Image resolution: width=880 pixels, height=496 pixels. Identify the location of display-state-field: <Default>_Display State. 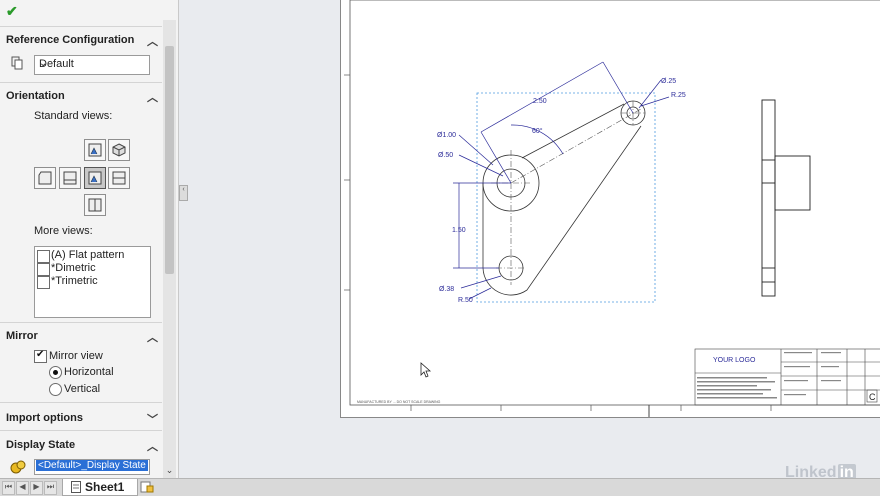
(92, 467).